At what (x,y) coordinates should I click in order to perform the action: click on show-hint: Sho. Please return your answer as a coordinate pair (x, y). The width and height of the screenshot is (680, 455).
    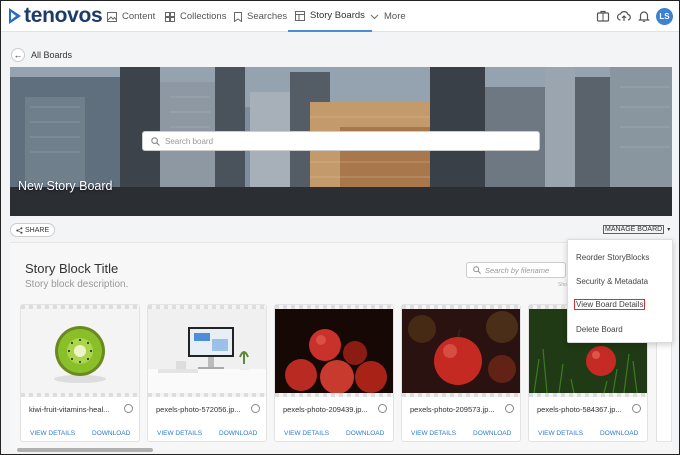
    Looking at the image, I should click on (562, 285).